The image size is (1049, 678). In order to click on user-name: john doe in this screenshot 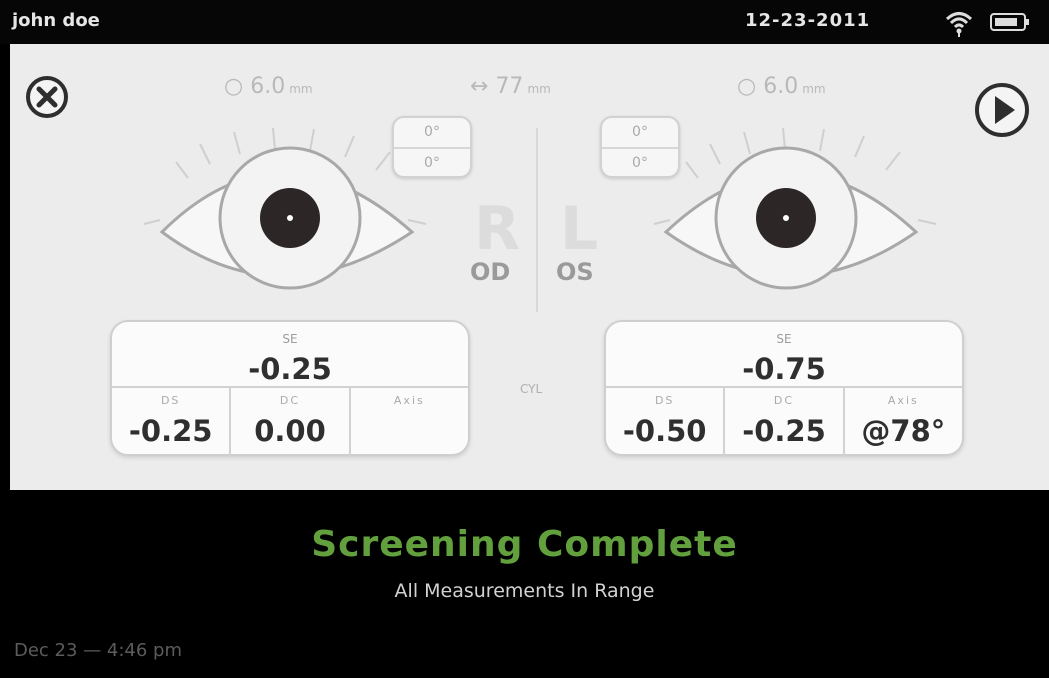, I will do `click(56, 20)`.